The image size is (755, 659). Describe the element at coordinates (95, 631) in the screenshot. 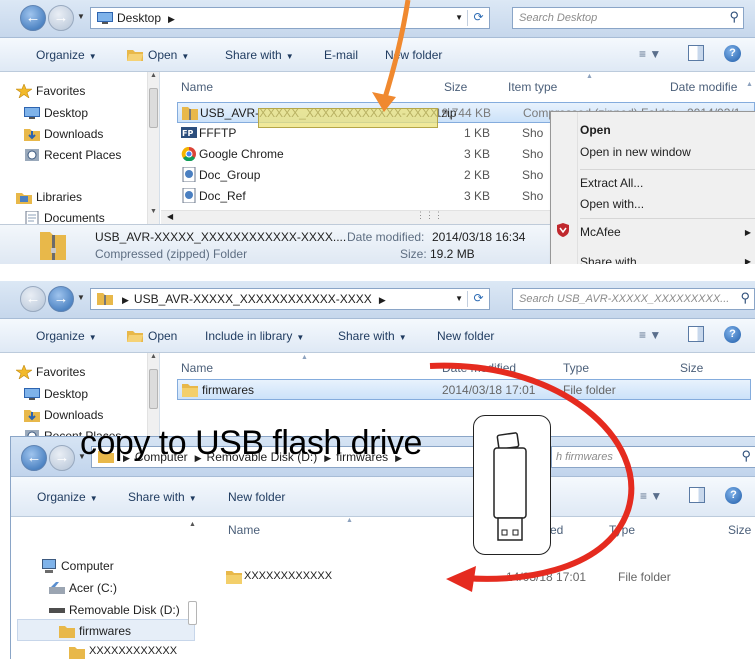

I see `nav-firmwares: firmwares` at that location.